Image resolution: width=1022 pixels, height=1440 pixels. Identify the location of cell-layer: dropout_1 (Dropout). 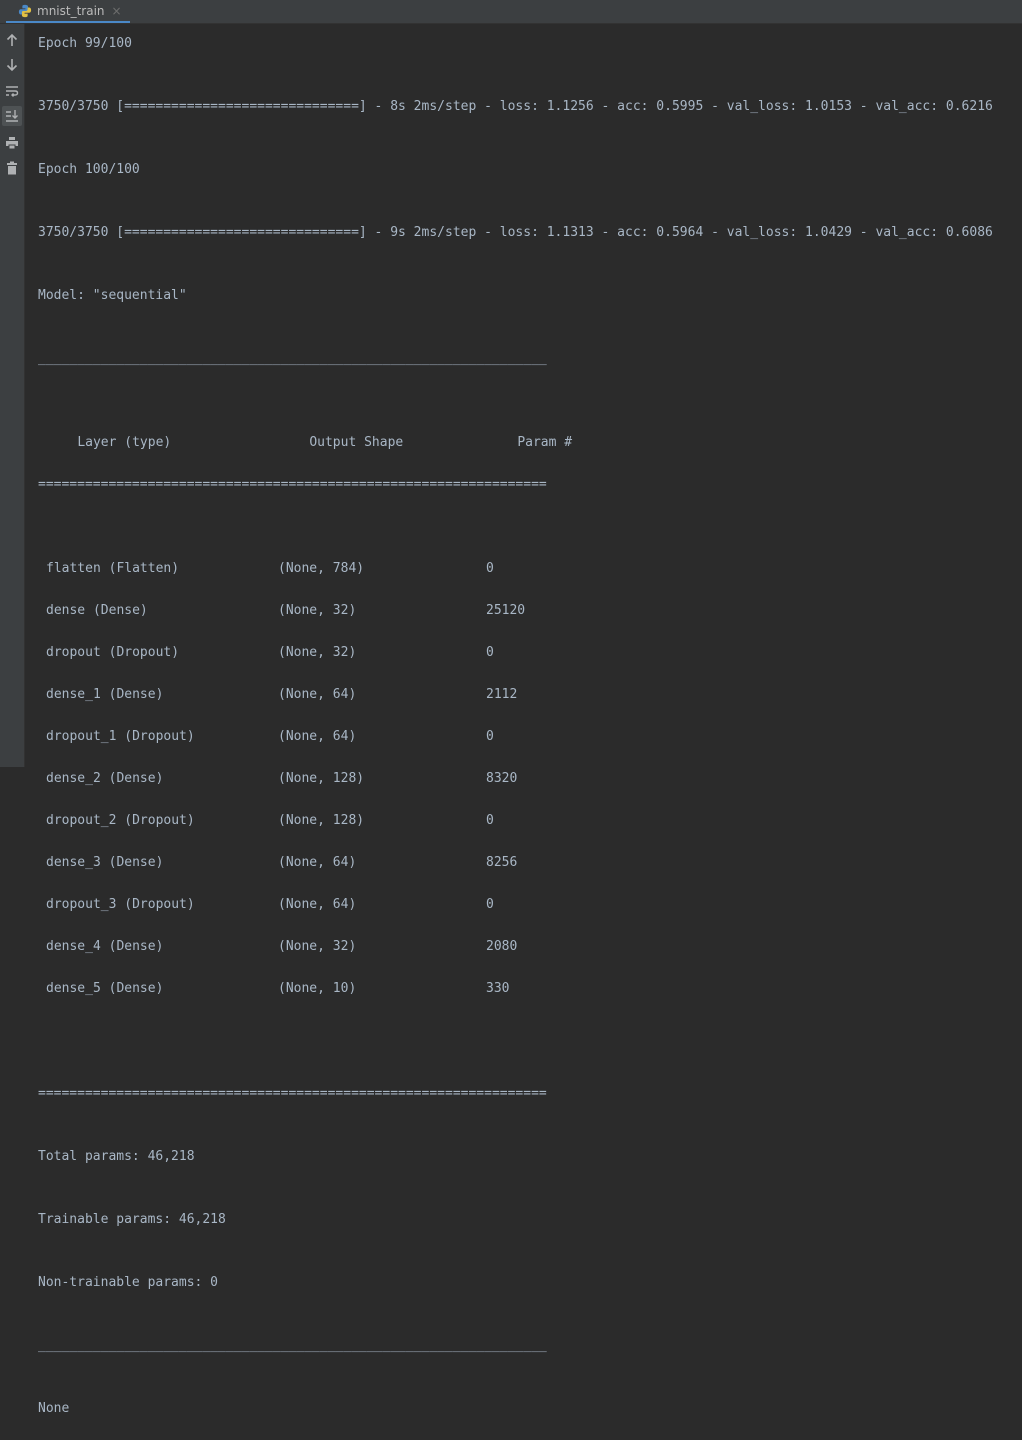
(120, 736).